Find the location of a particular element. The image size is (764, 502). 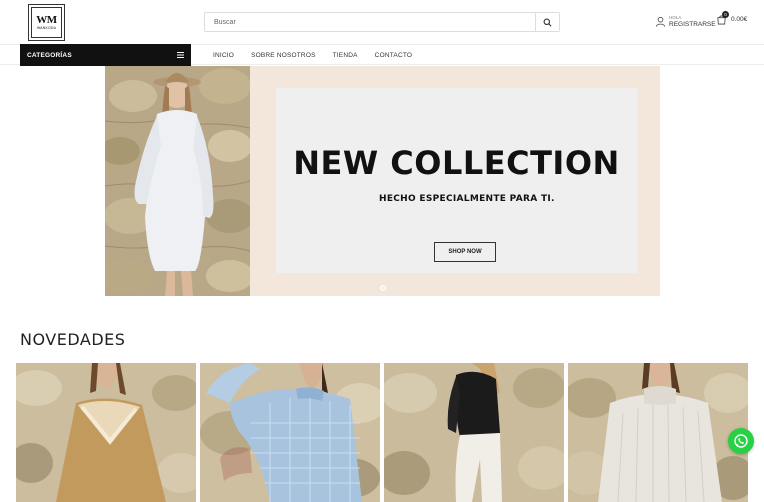

nav-item-inicio: INICIO is located at coordinates (223, 55).